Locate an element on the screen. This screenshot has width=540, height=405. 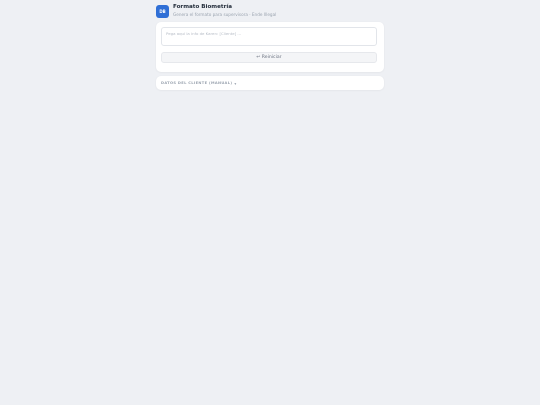
input-card: ↩ Reiniciar is located at coordinates (270, 47).